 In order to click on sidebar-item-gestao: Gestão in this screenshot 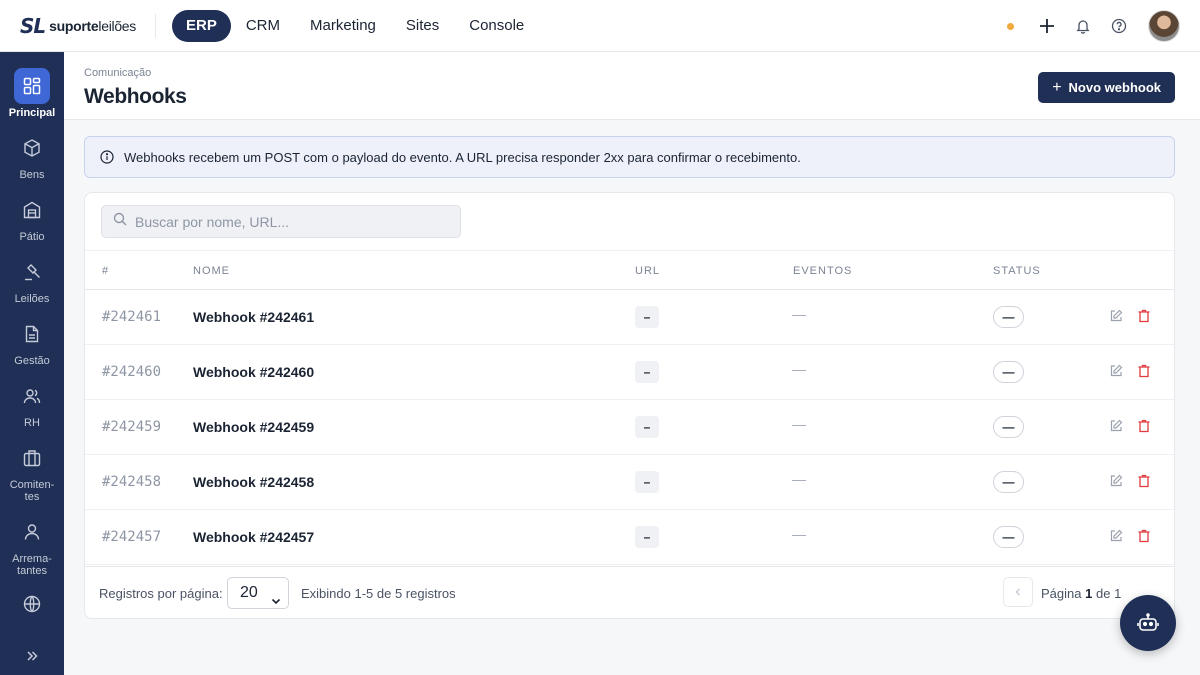, I will do `click(32, 341)`.